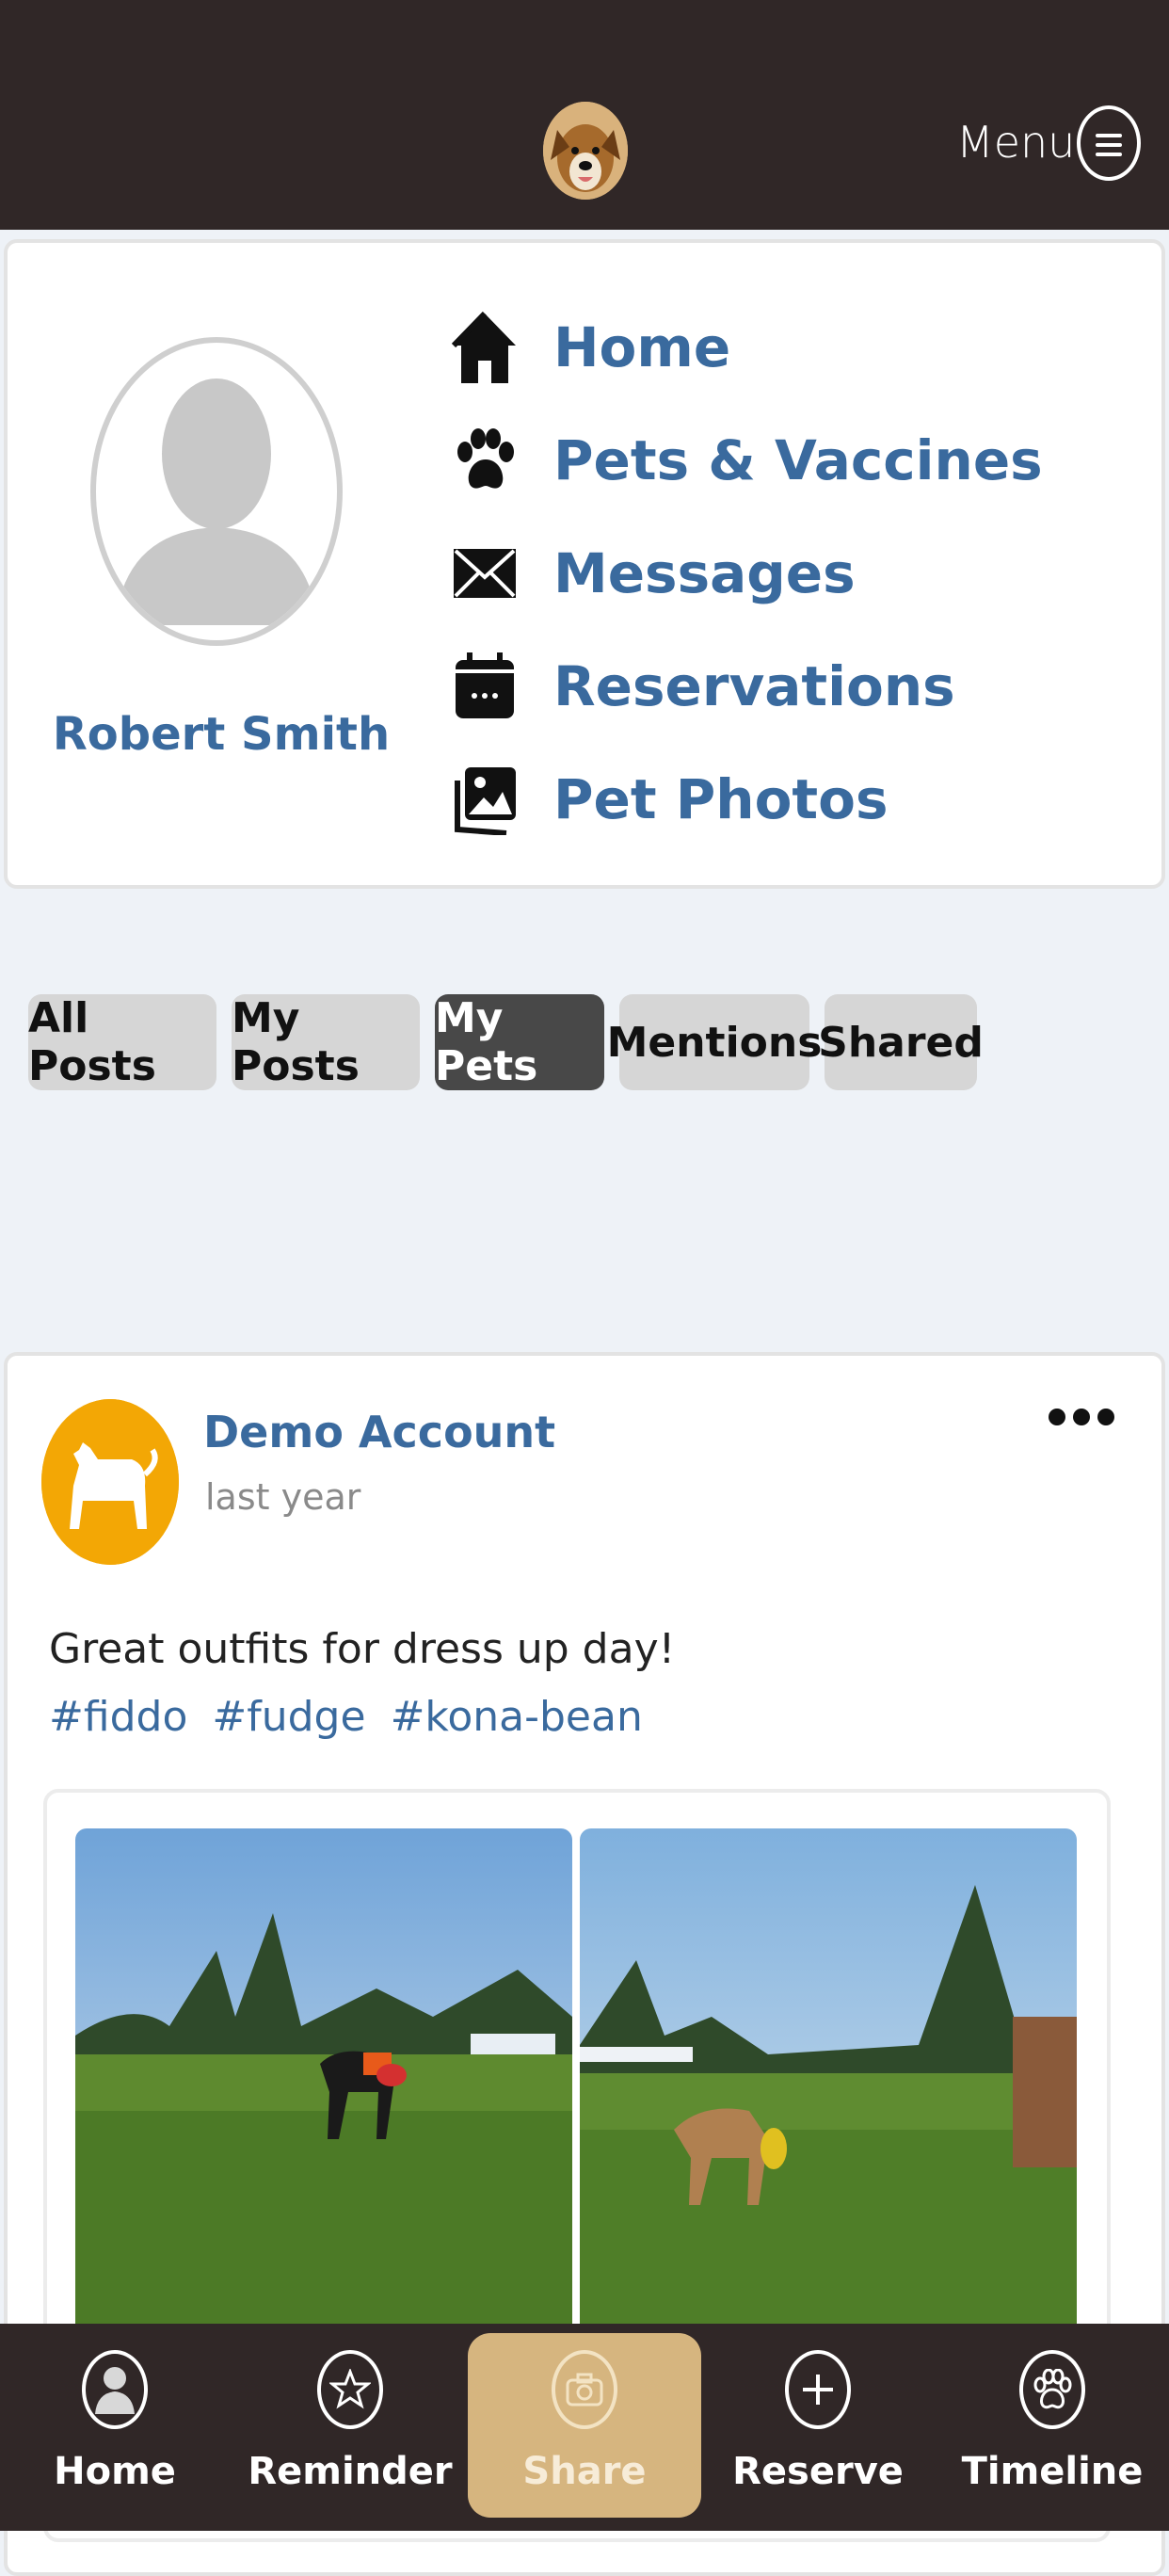 This screenshot has height=2576, width=1169. I want to click on nav-label-pet-photos: Pet Photos, so click(721, 799).